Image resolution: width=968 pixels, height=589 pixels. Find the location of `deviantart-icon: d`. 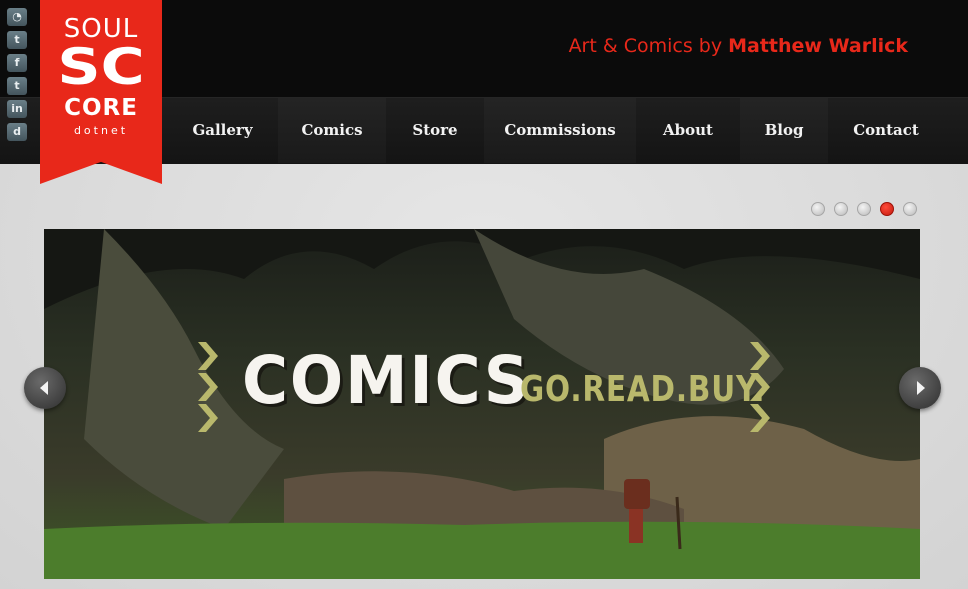

deviantart-icon: d is located at coordinates (17, 132).